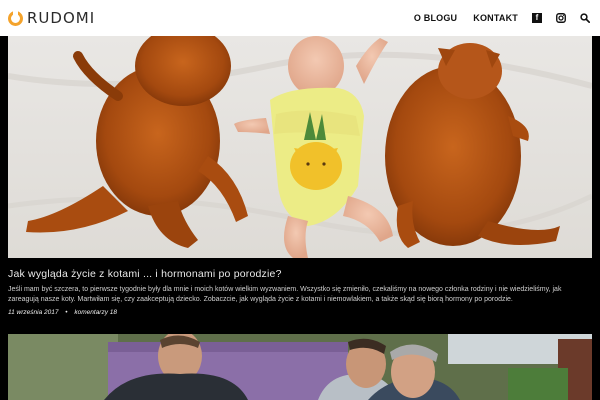 This screenshot has width=600, height=400. Describe the element at coordinates (61, 18) in the screenshot. I see `logo-text: RUDOMI` at that location.